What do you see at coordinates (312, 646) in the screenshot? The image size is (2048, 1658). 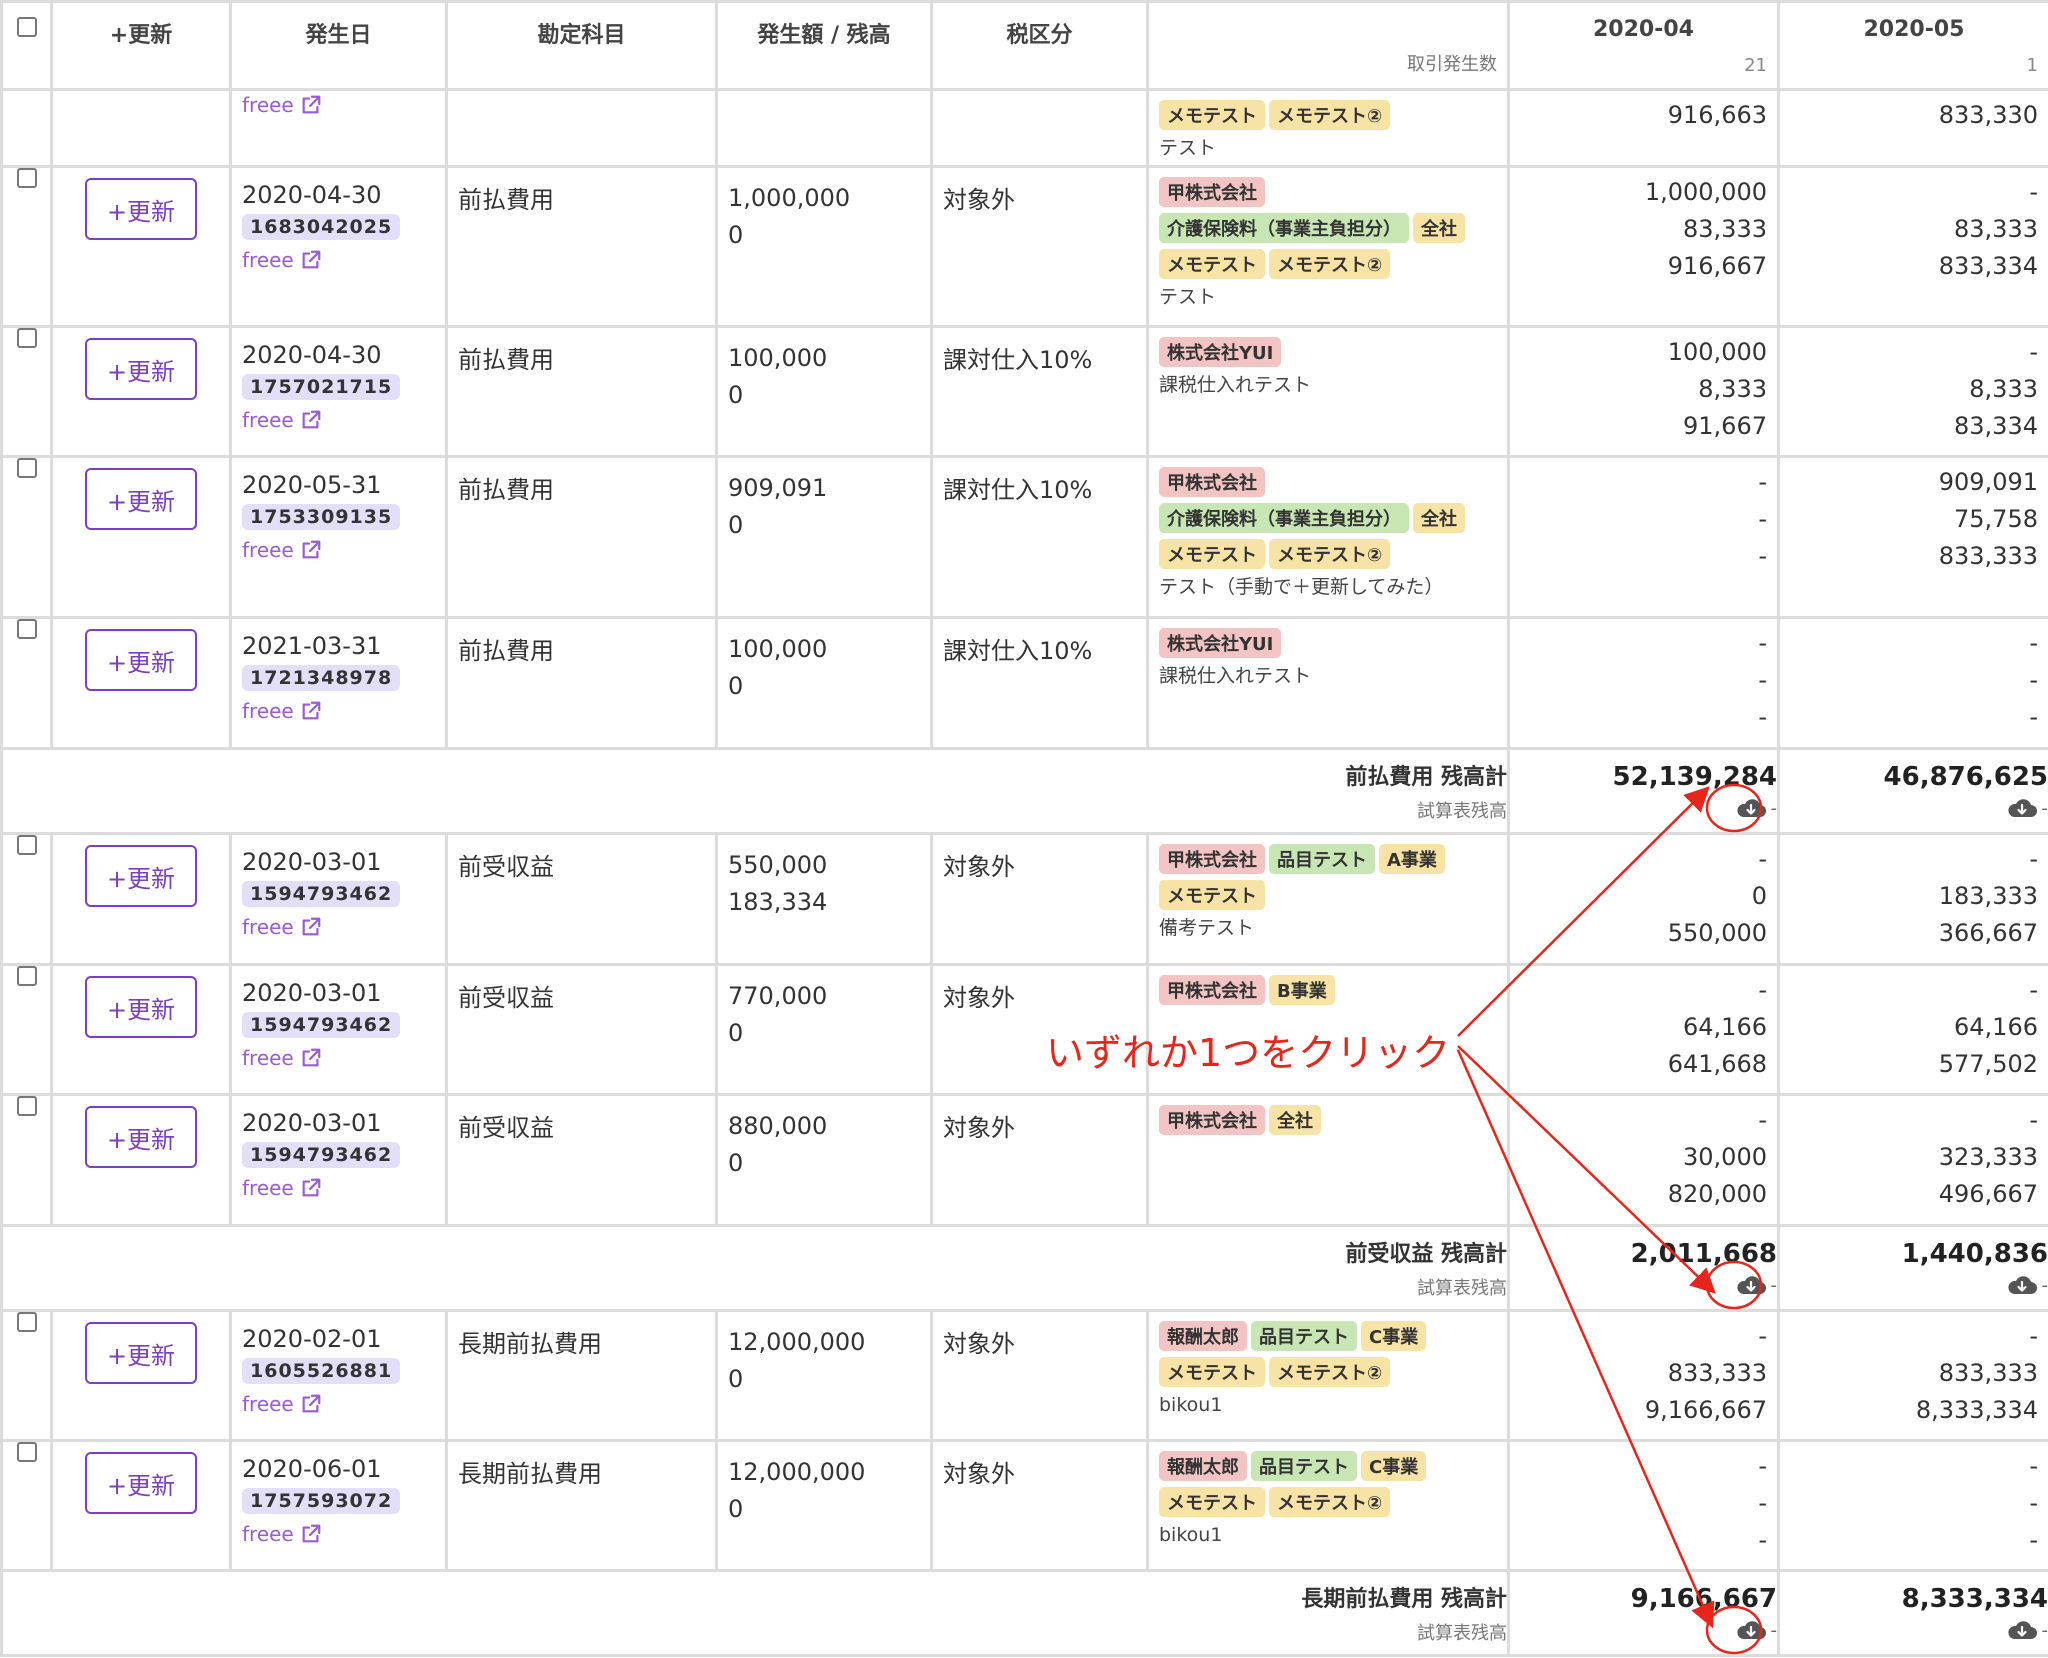 I see `transaction-date: 2021-03-31` at bounding box center [312, 646].